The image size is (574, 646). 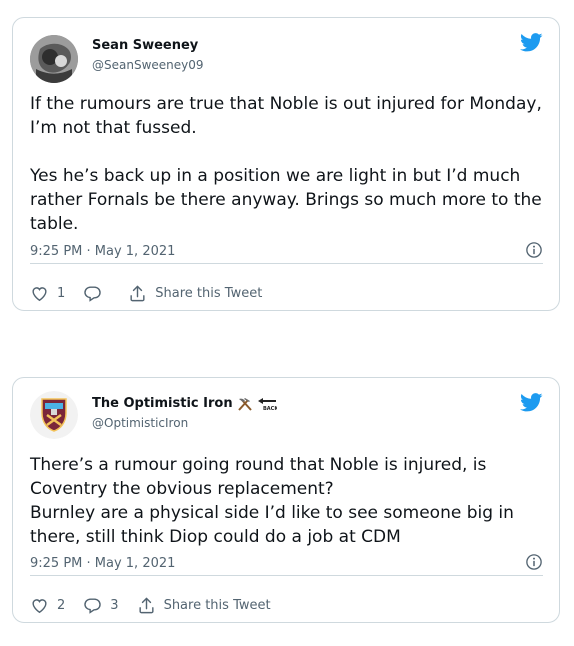 I want to click on user-handle: @SeanSweeney09, so click(x=148, y=65).